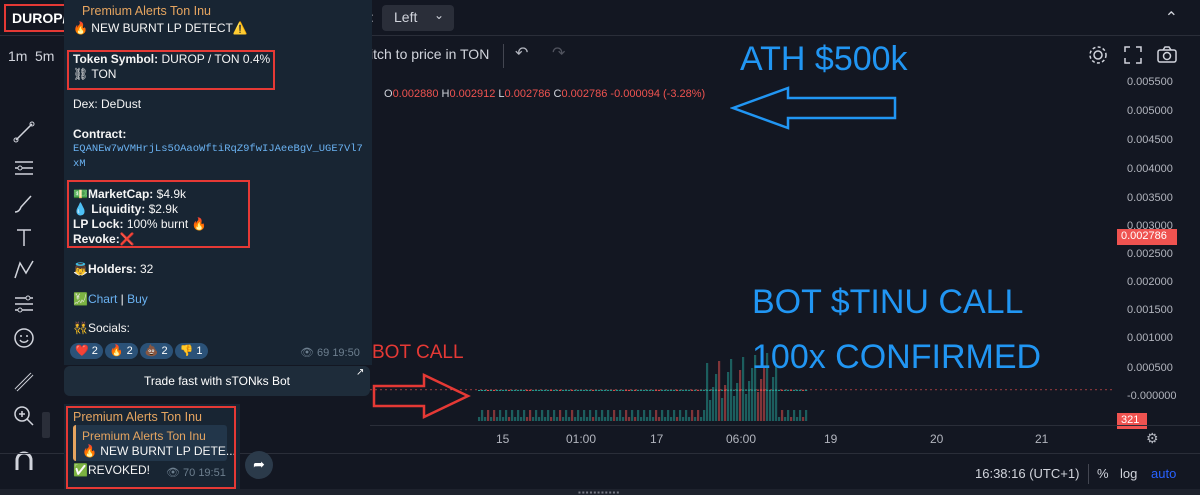 This screenshot has height=495, width=1200. What do you see at coordinates (418, 18) in the screenshot?
I see `layout-dropdown: Left ⌄` at bounding box center [418, 18].